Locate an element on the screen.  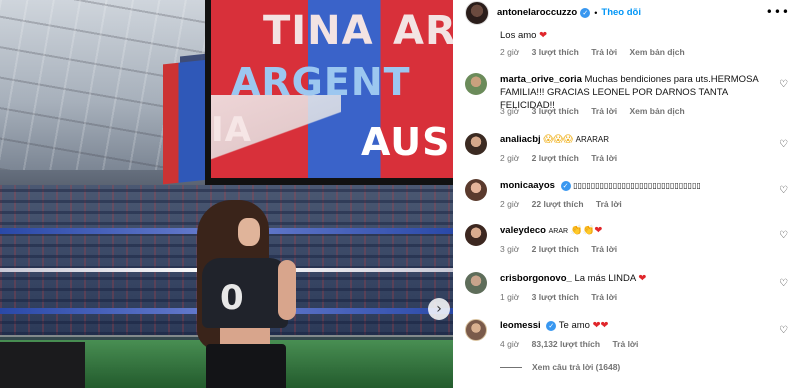
scoreboard-screen: TINA ARG ARGENT IA AUS is located at coordinates (332, 89).